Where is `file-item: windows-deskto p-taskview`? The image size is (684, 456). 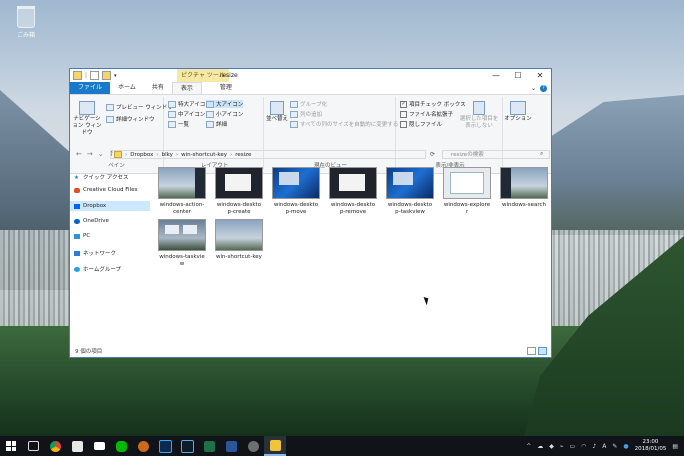 file-item: windows-deskto p-taskview is located at coordinates (410, 191).